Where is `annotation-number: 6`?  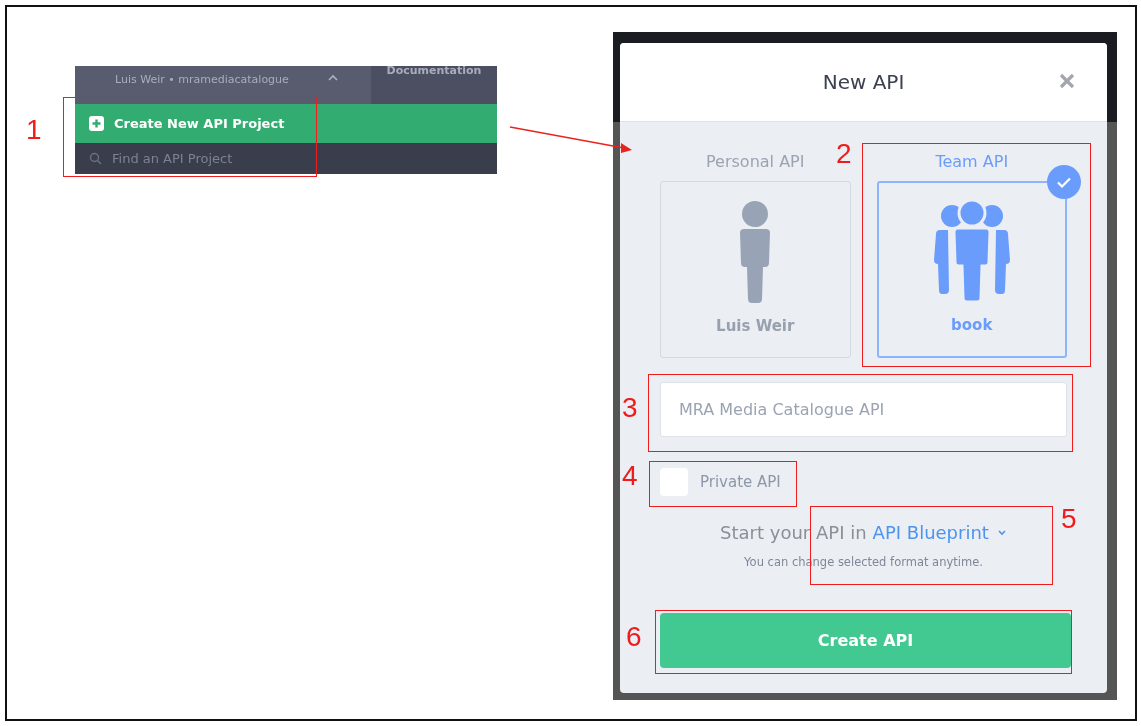 annotation-number: 6 is located at coordinates (634, 637).